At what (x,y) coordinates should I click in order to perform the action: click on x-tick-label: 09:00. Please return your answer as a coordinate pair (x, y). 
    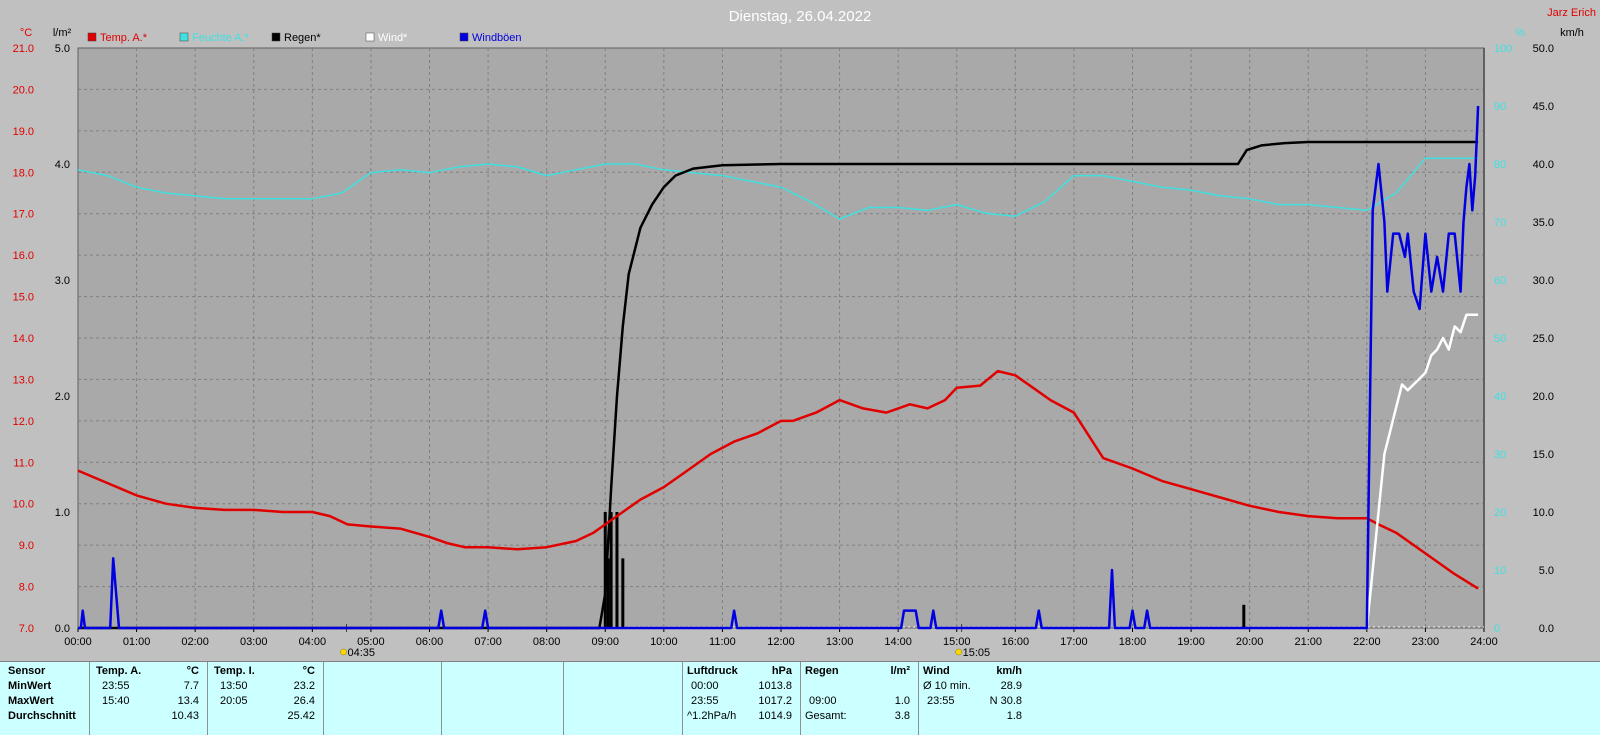
    Looking at the image, I should click on (605, 642).